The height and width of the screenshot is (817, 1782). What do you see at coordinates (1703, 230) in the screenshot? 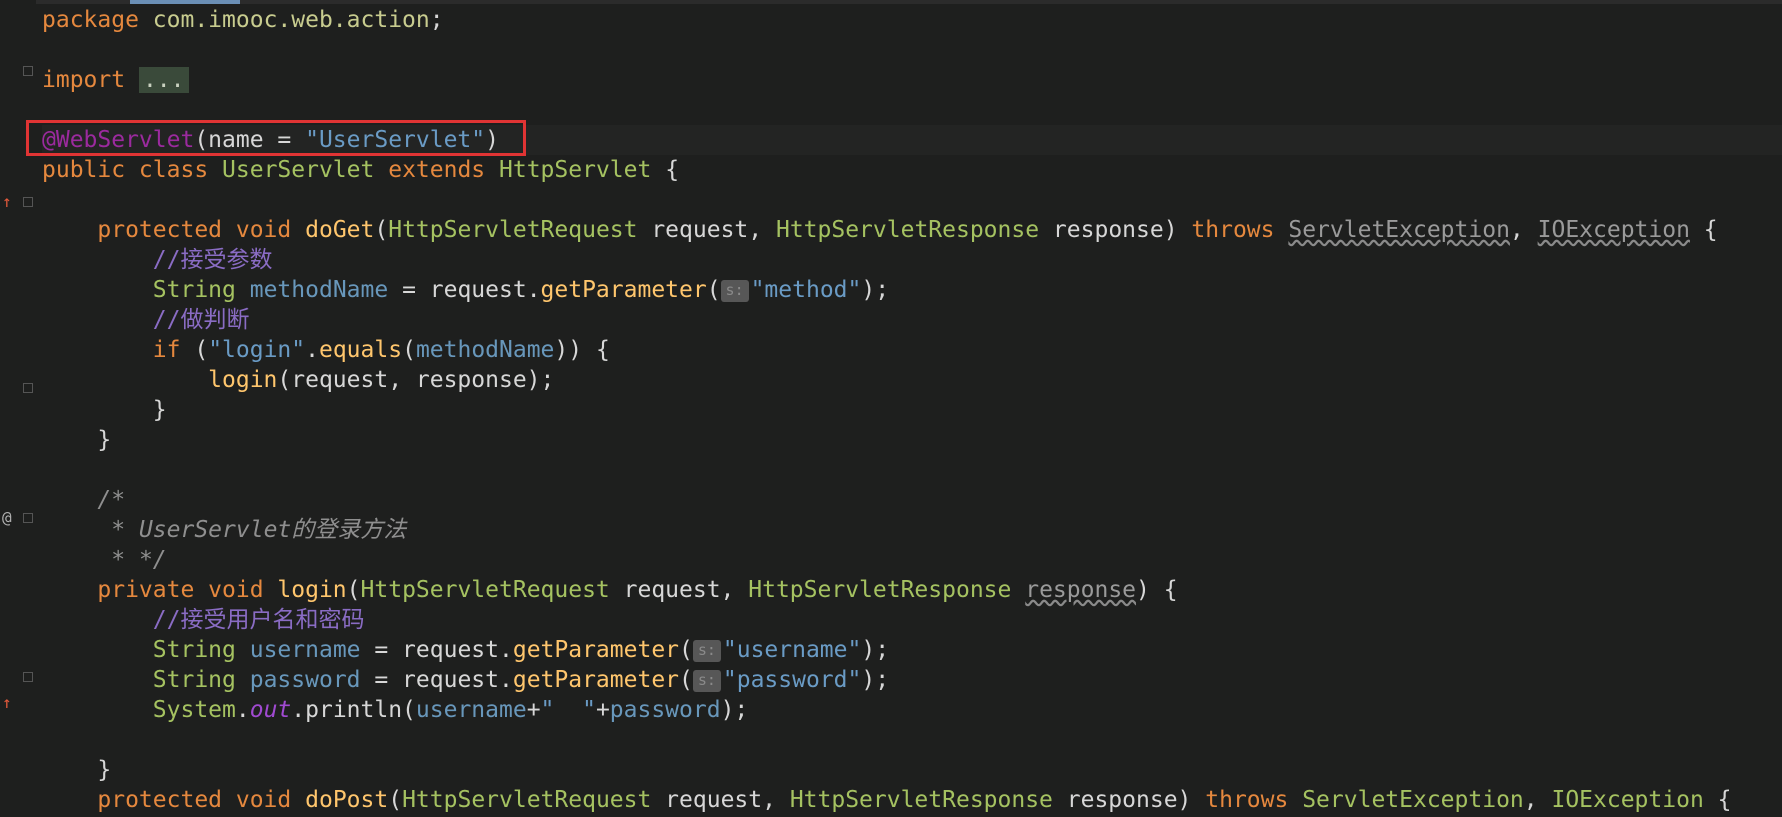
I see `code-token: {` at bounding box center [1703, 230].